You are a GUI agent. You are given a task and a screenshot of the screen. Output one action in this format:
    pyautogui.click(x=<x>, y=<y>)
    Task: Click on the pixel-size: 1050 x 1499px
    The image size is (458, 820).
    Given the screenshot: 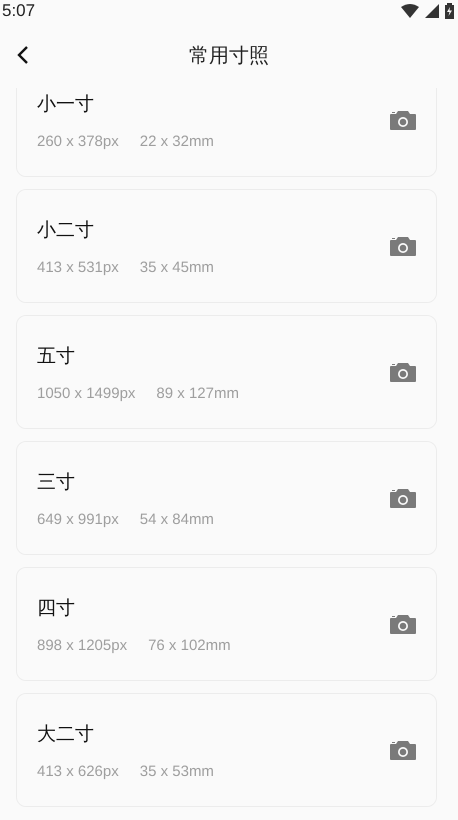 What is the action you would take?
    pyautogui.click(x=86, y=393)
    